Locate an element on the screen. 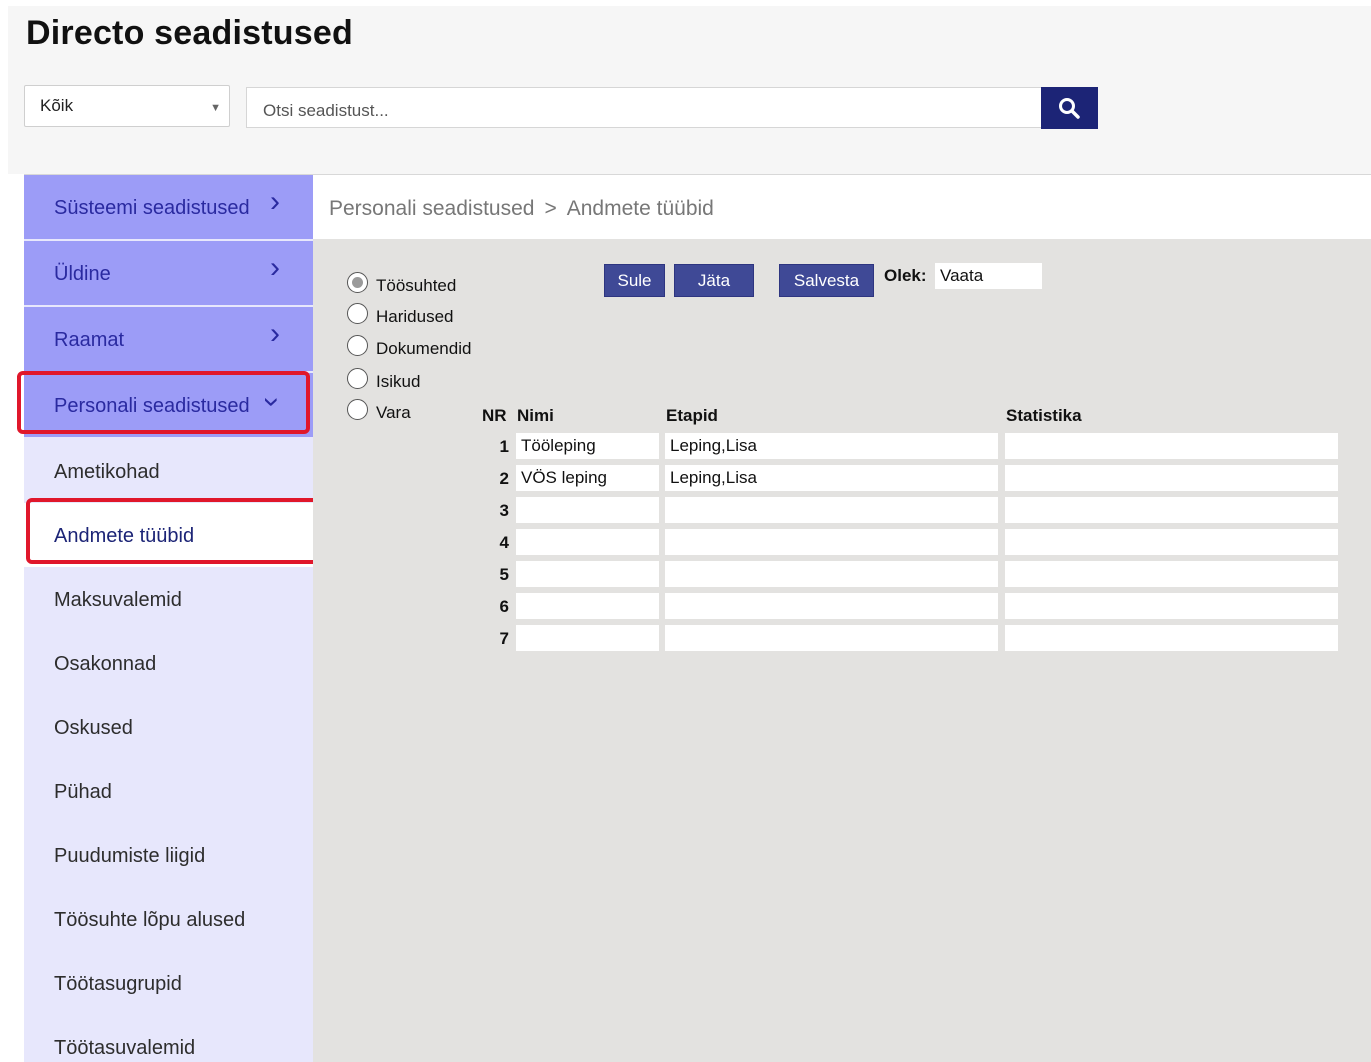 The width and height of the screenshot is (1371, 1062). status-label: Olek: is located at coordinates (905, 275).